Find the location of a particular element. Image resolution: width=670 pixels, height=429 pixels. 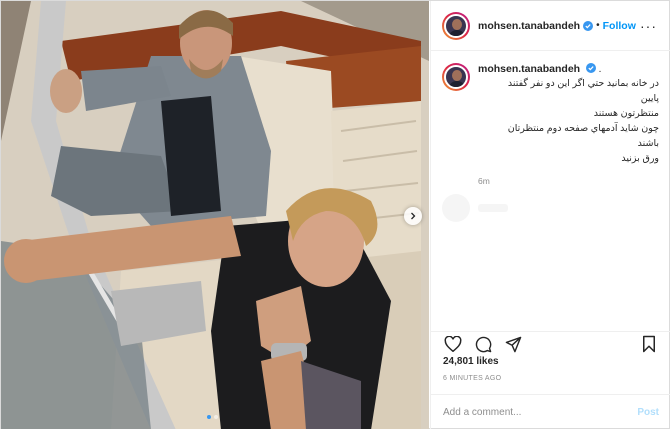

post-comment-button: Post is located at coordinates (648, 412).